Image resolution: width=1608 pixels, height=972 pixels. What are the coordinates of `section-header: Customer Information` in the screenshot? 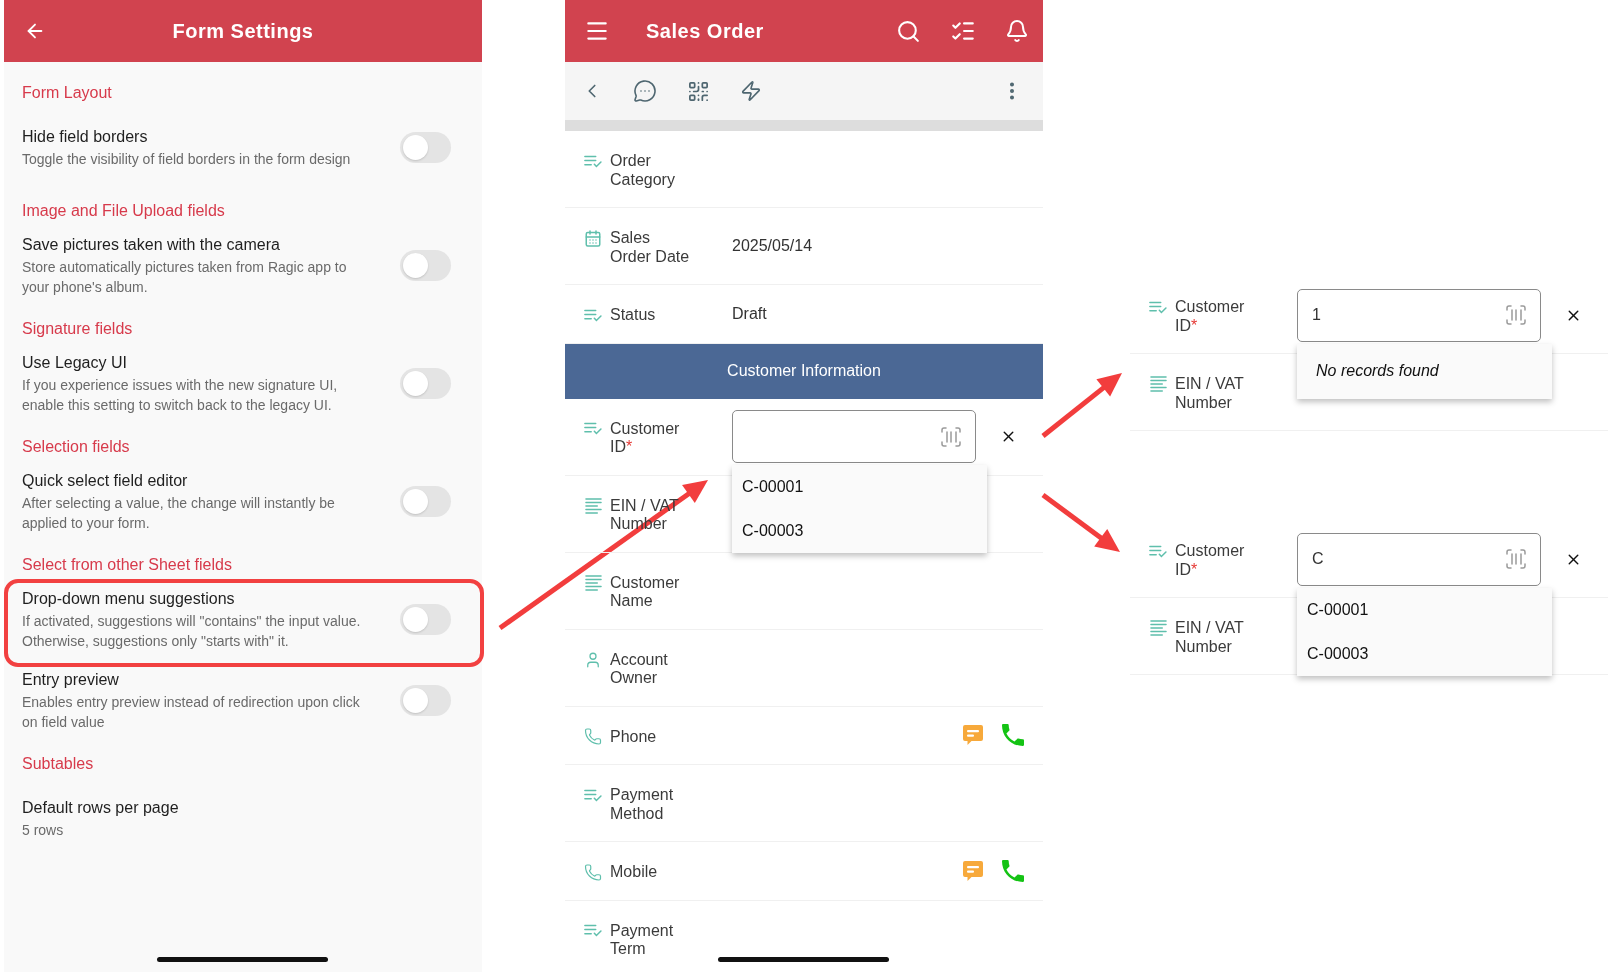 It's located at (804, 371).